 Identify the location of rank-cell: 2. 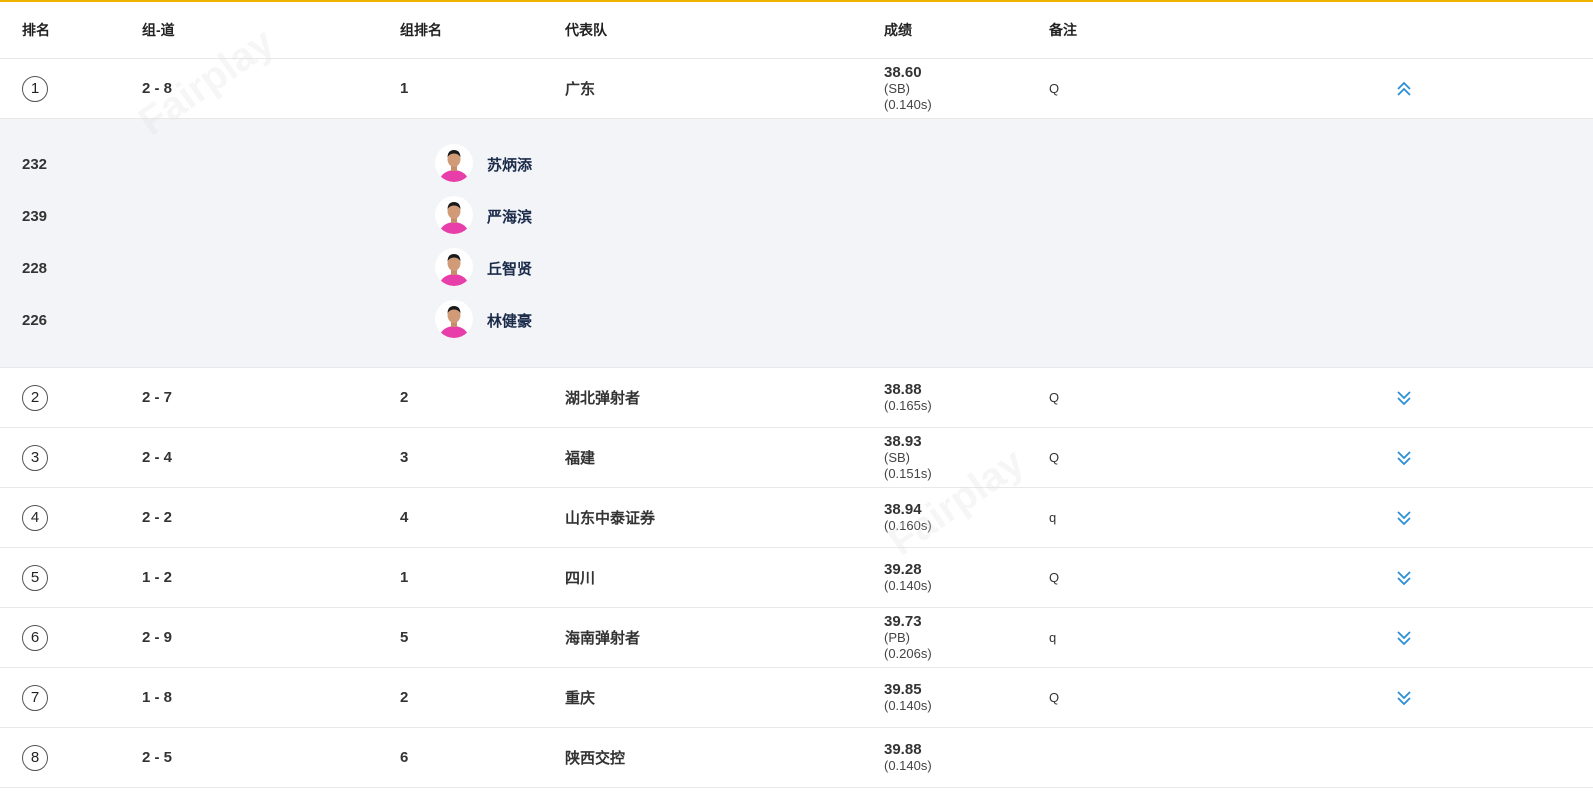
(35, 397).